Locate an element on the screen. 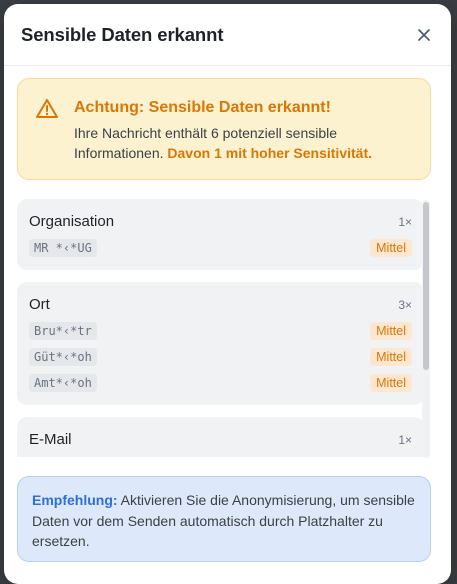 The height and width of the screenshot is (584, 457). masked-value: Bru*‹*tr is located at coordinates (63, 331).